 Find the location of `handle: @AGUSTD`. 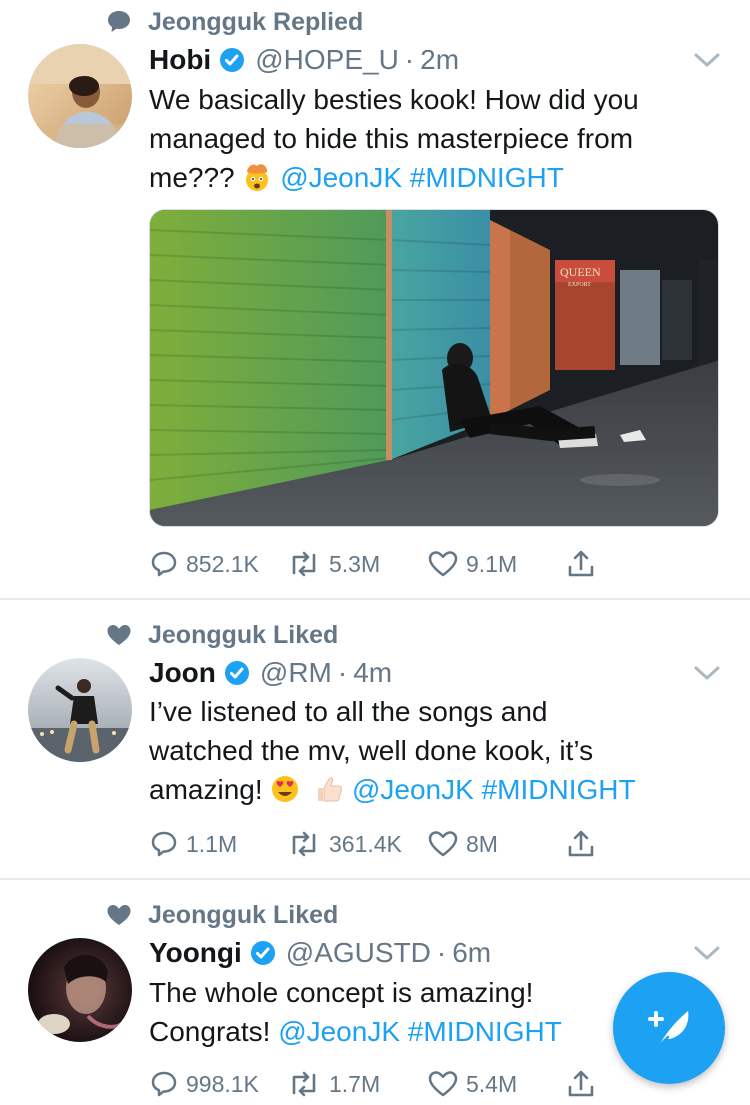

handle: @AGUSTD is located at coordinates (358, 953).